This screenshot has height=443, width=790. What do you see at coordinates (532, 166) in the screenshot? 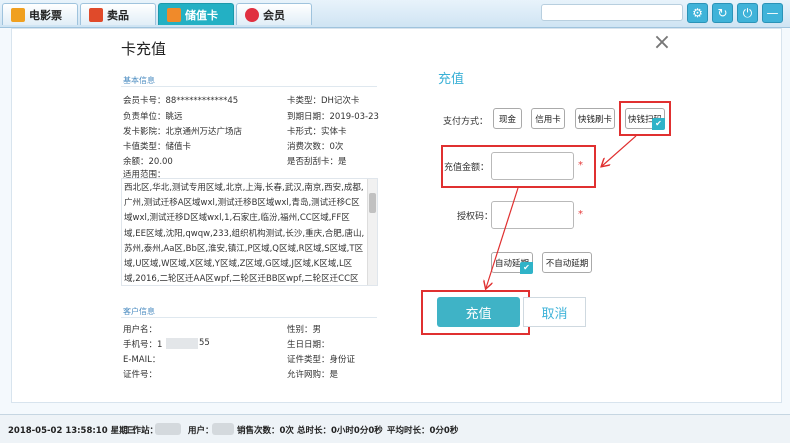
I see `amount-input` at bounding box center [532, 166].